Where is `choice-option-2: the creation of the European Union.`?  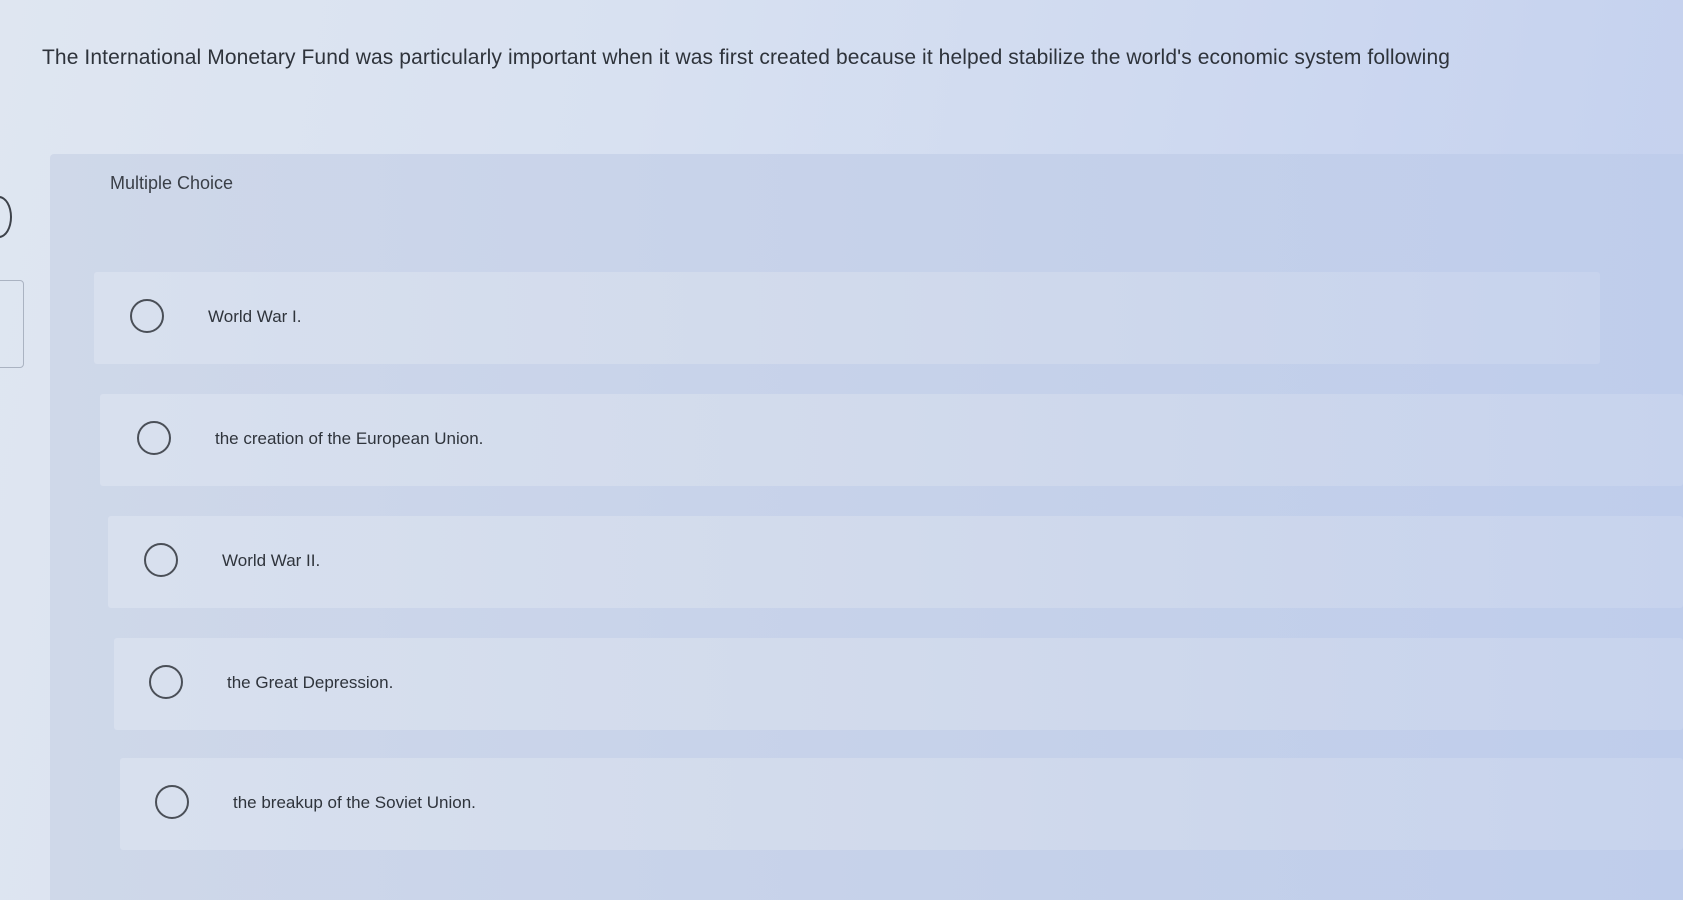
choice-option-2: the creation of the European Union. is located at coordinates (891, 440).